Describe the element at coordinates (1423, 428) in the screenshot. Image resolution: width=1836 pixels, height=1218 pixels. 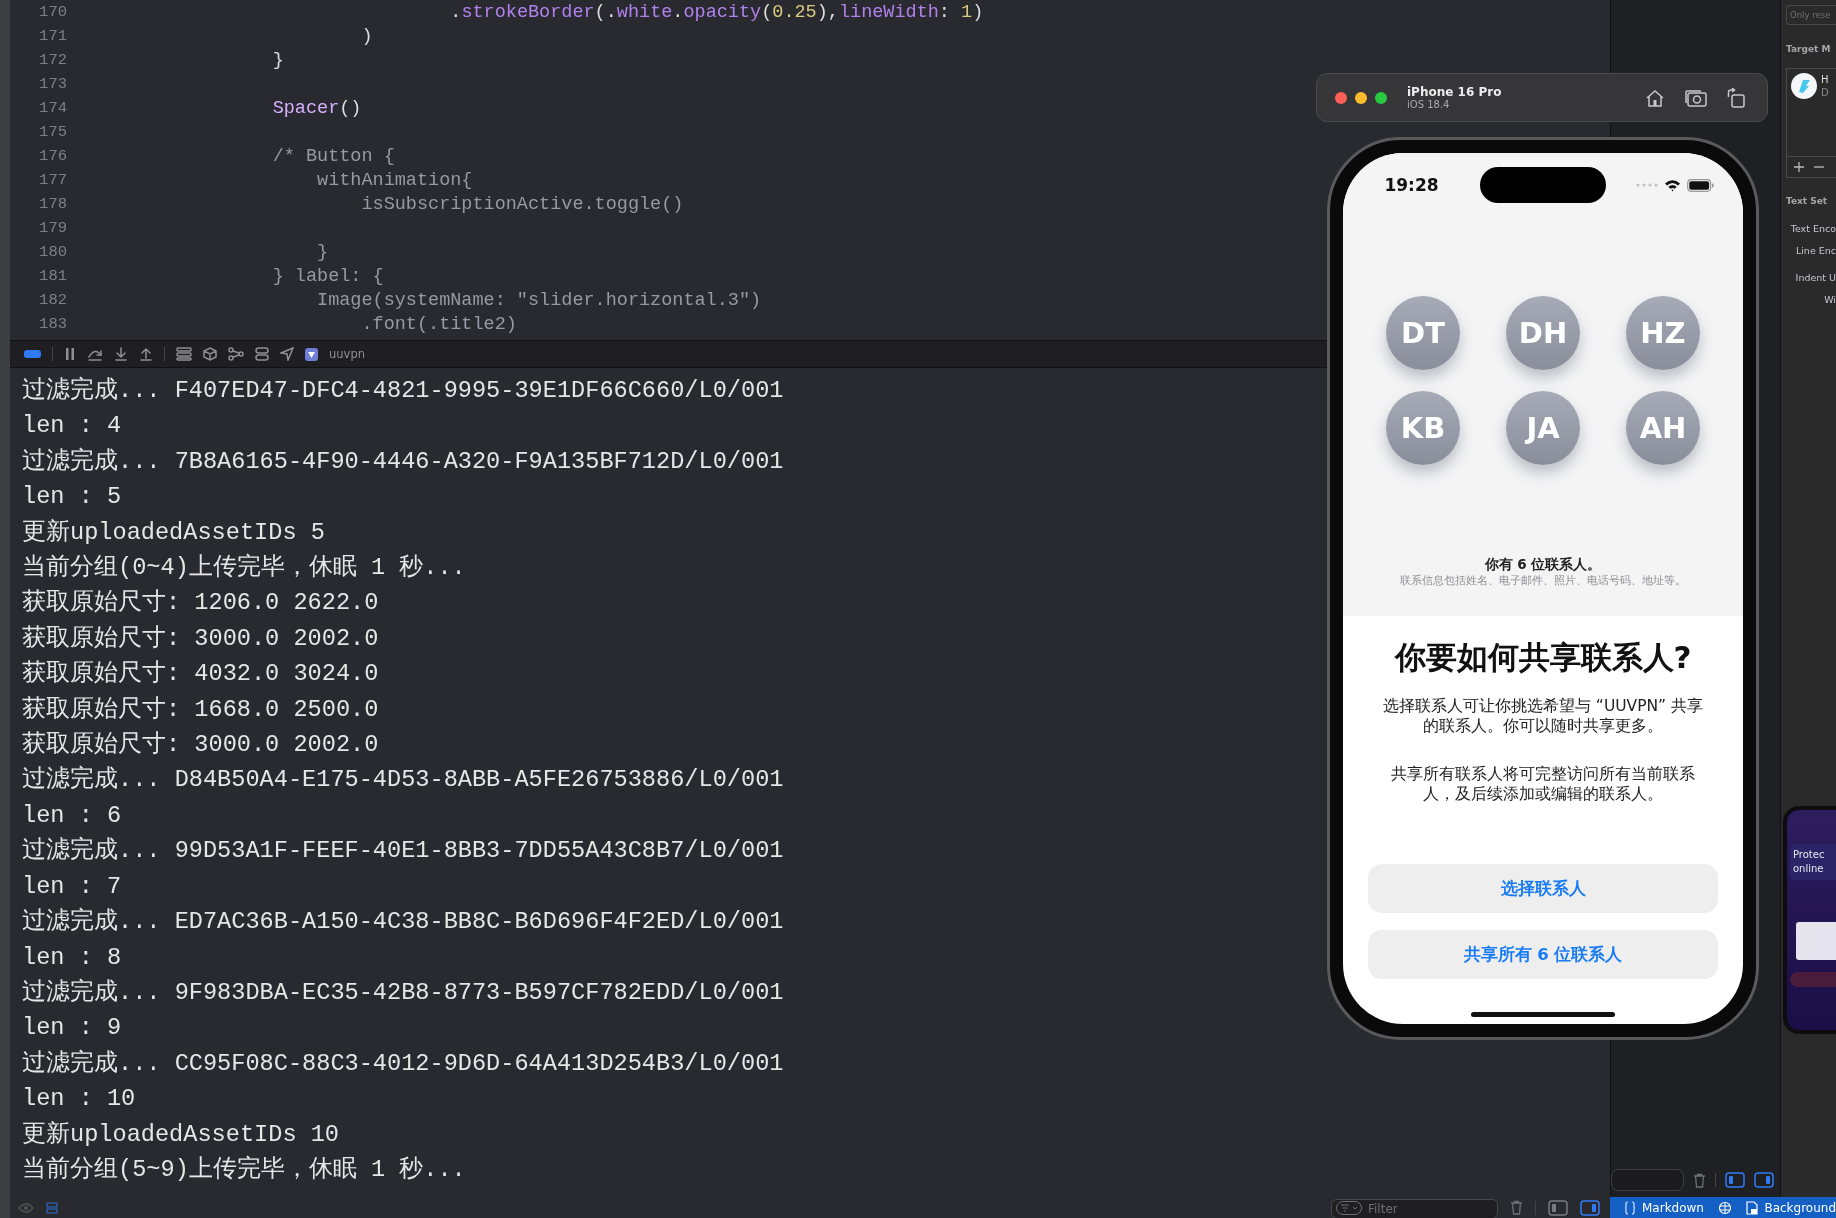
I see `contact-avatar: KB` at that location.